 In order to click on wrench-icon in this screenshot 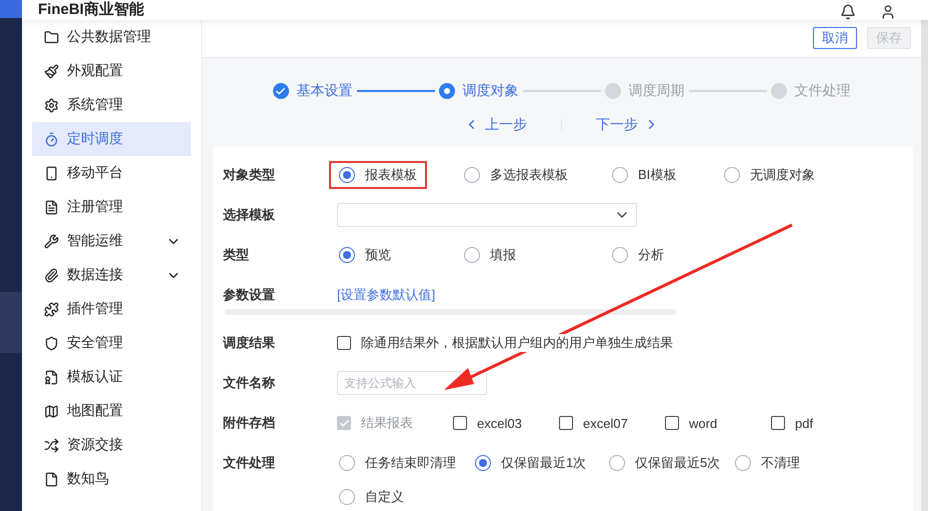, I will do `click(51, 241)`.